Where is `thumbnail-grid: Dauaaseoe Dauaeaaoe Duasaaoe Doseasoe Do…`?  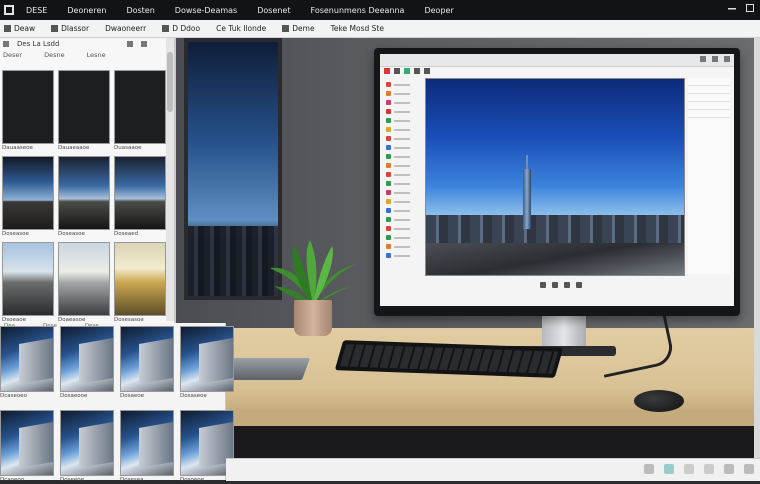
thumbnail-grid: Dauaaseoe Dauaeaaoe Duasaaoe Doseasoe Do… is located at coordinates (85, 197).